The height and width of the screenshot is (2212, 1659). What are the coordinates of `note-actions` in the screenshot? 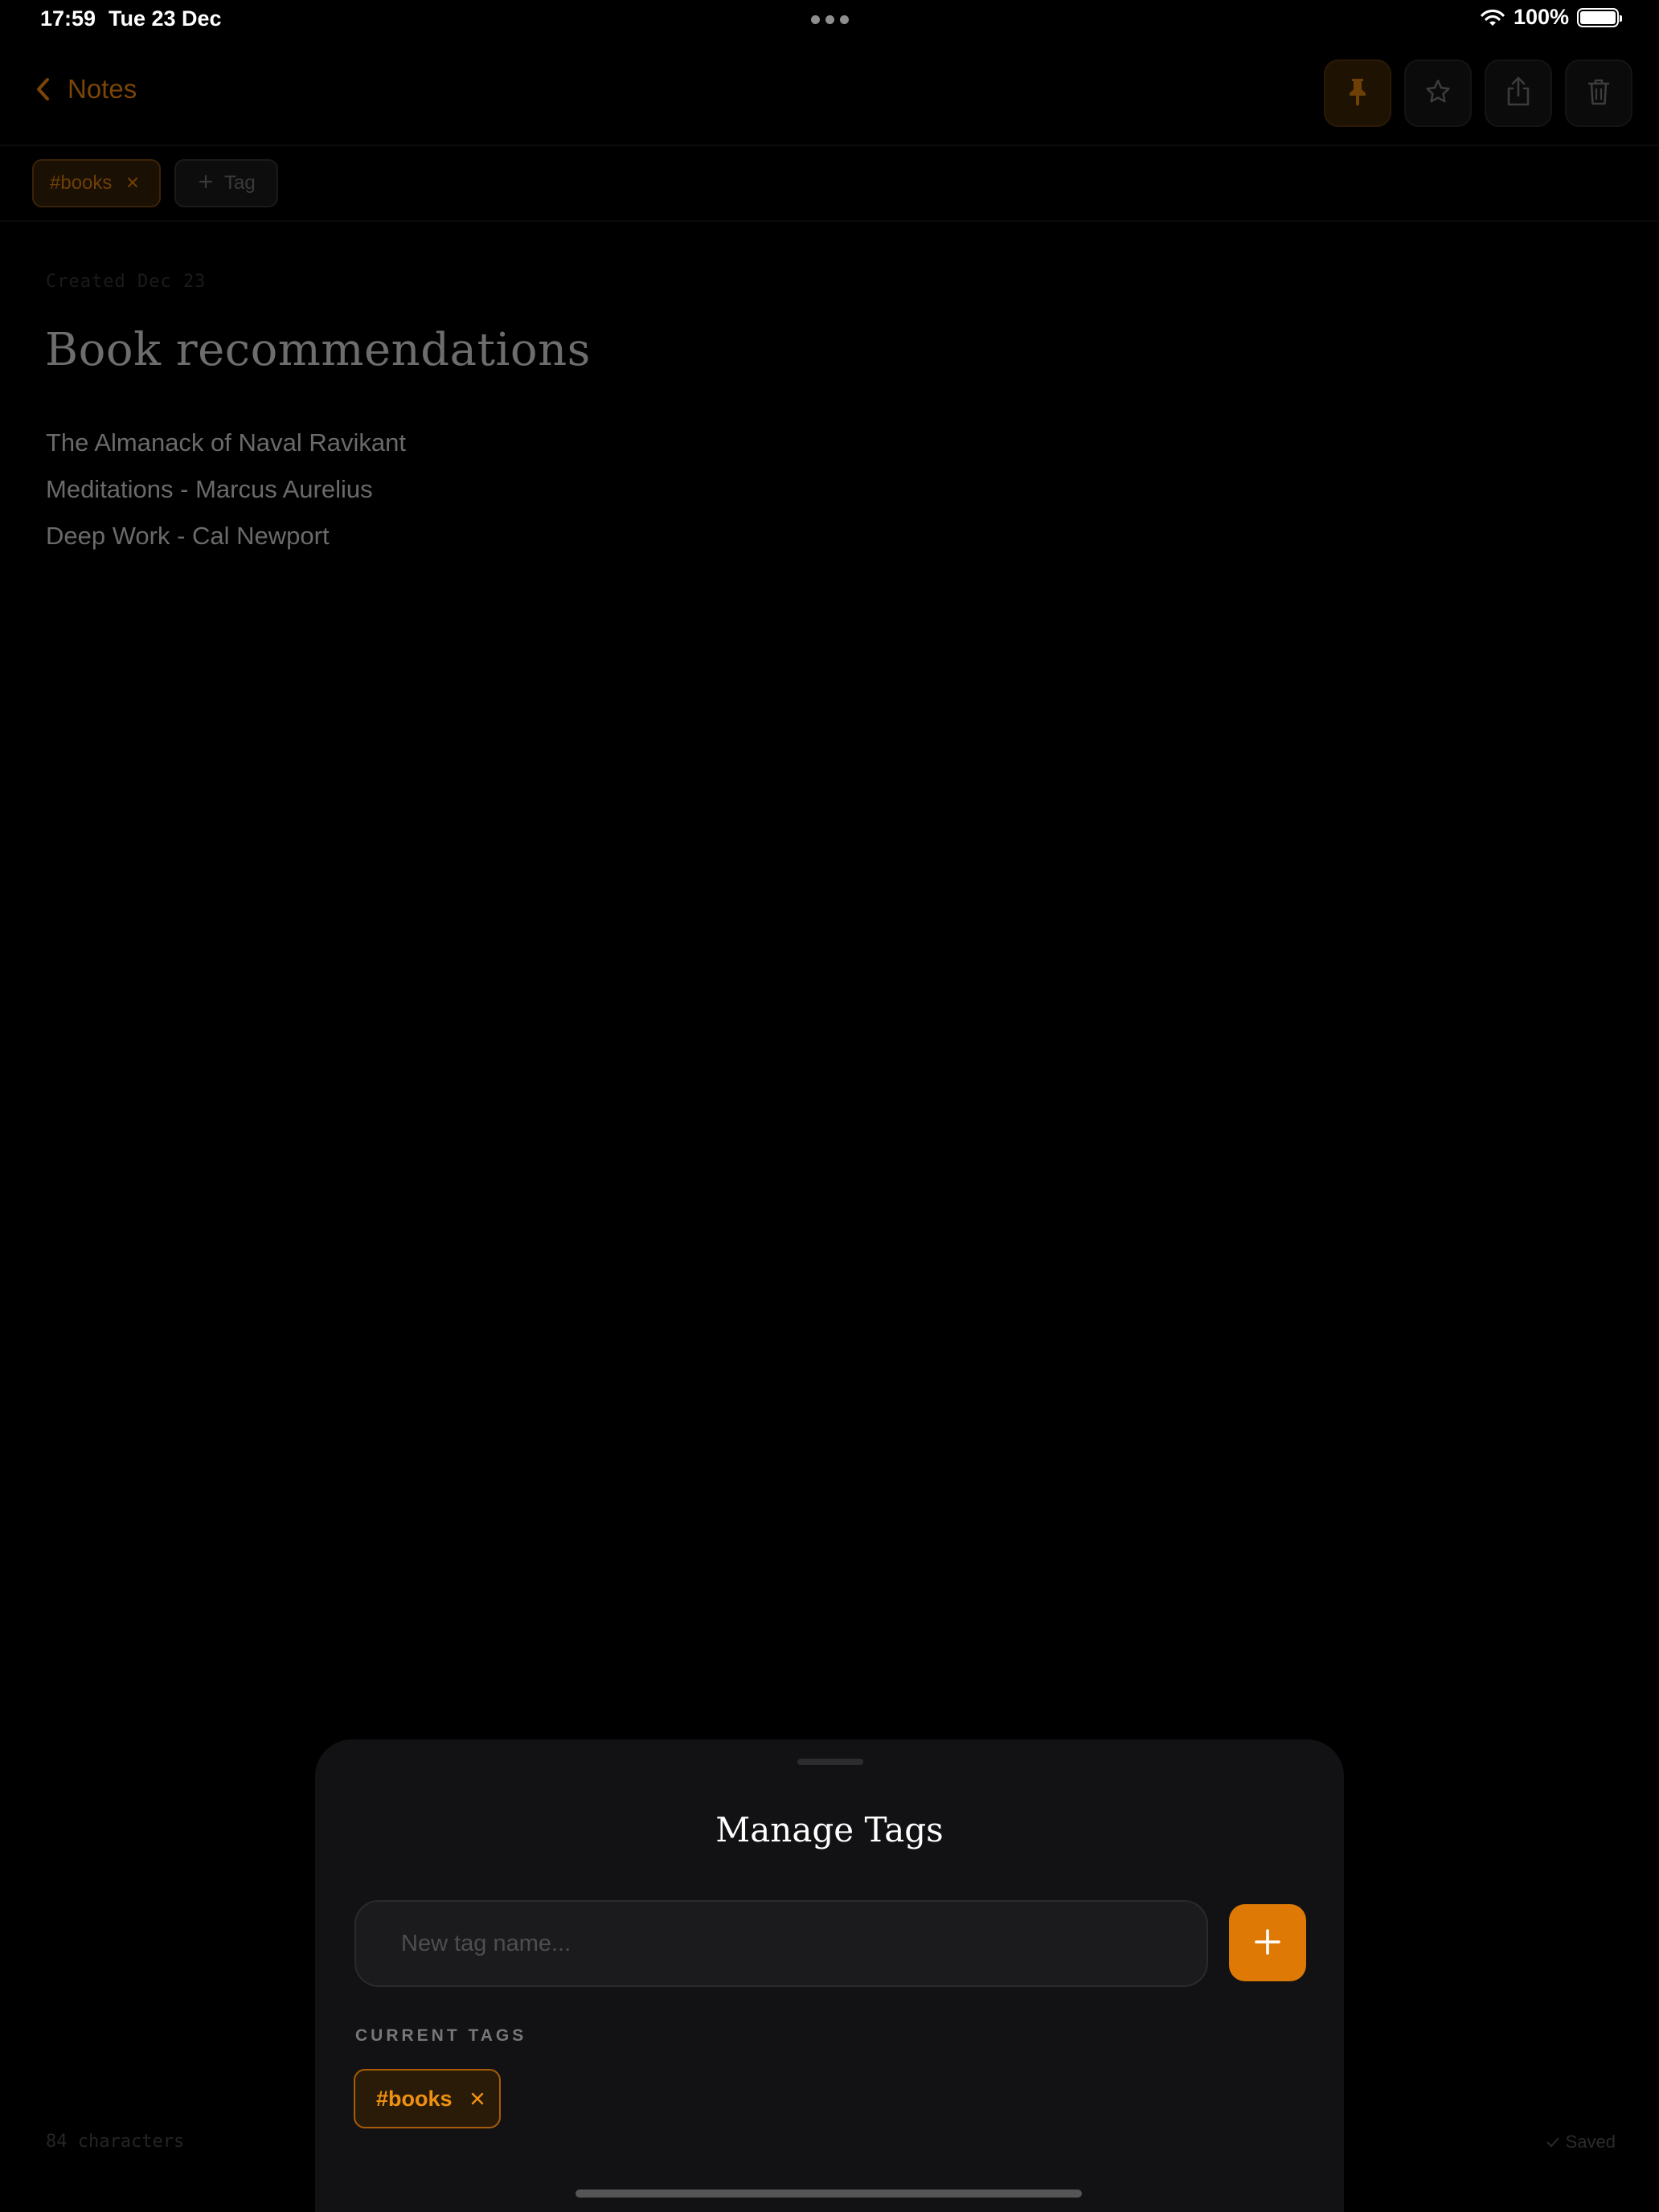 It's located at (1478, 93).